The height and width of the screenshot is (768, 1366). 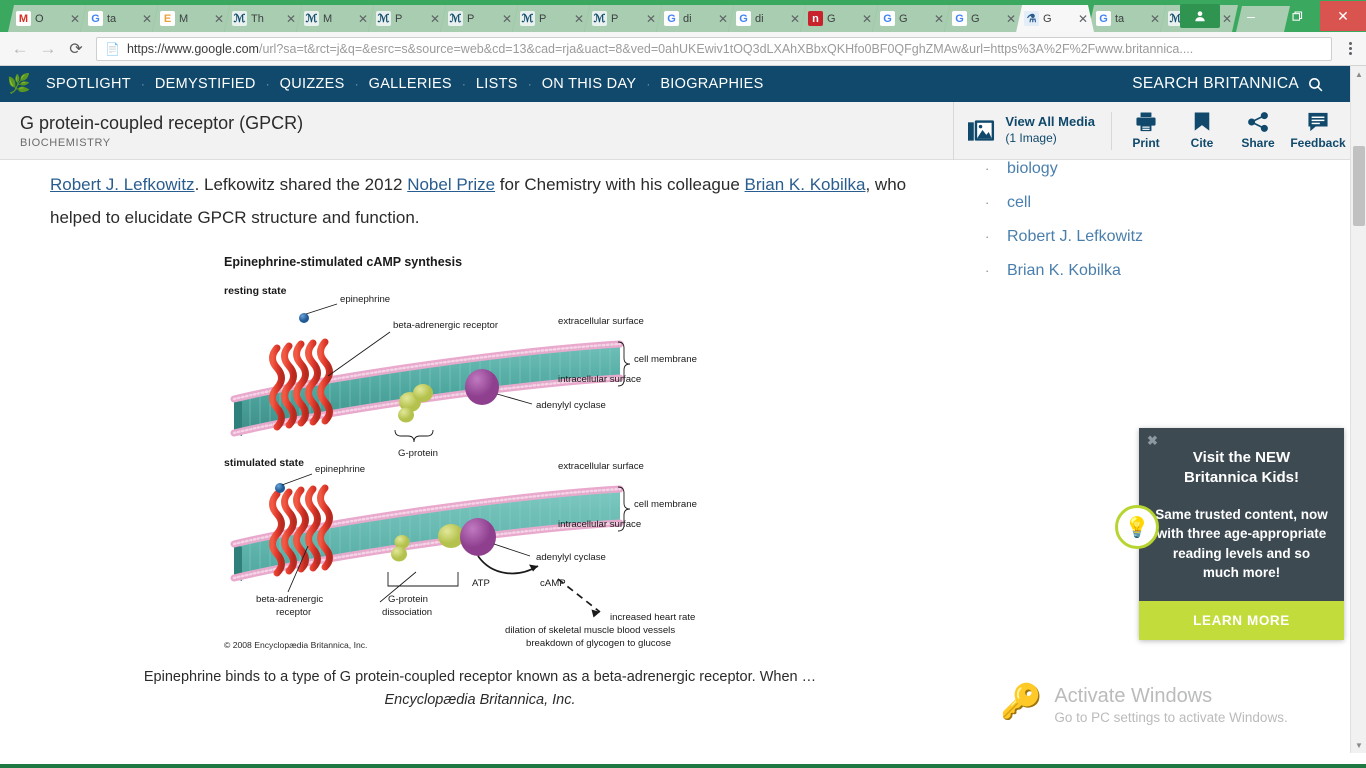 I want to click on minimize-button: –, so click(x=1251, y=16).